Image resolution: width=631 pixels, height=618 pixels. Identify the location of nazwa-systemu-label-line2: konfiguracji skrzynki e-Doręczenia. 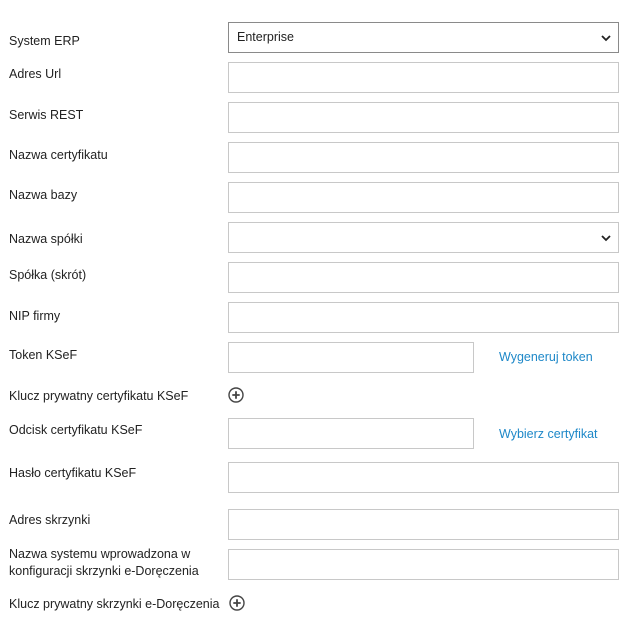
(104, 571).